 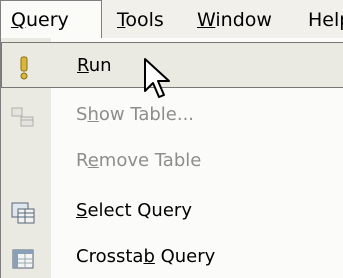 What do you see at coordinates (94, 65) in the screenshot?
I see `menu-item-run-label: Run` at bounding box center [94, 65].